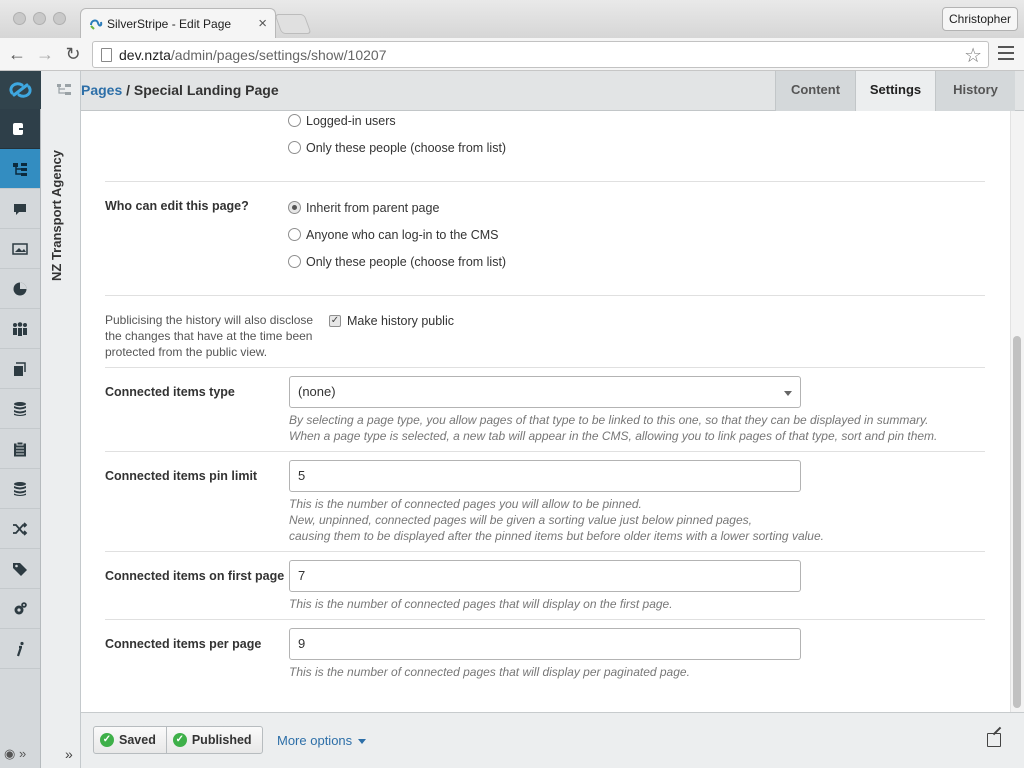  What do you see at coordinates (169, 24) in the screenshot?
I see `tab-title: SilverStripe - Edit Page` at bounding box center [169, 24].